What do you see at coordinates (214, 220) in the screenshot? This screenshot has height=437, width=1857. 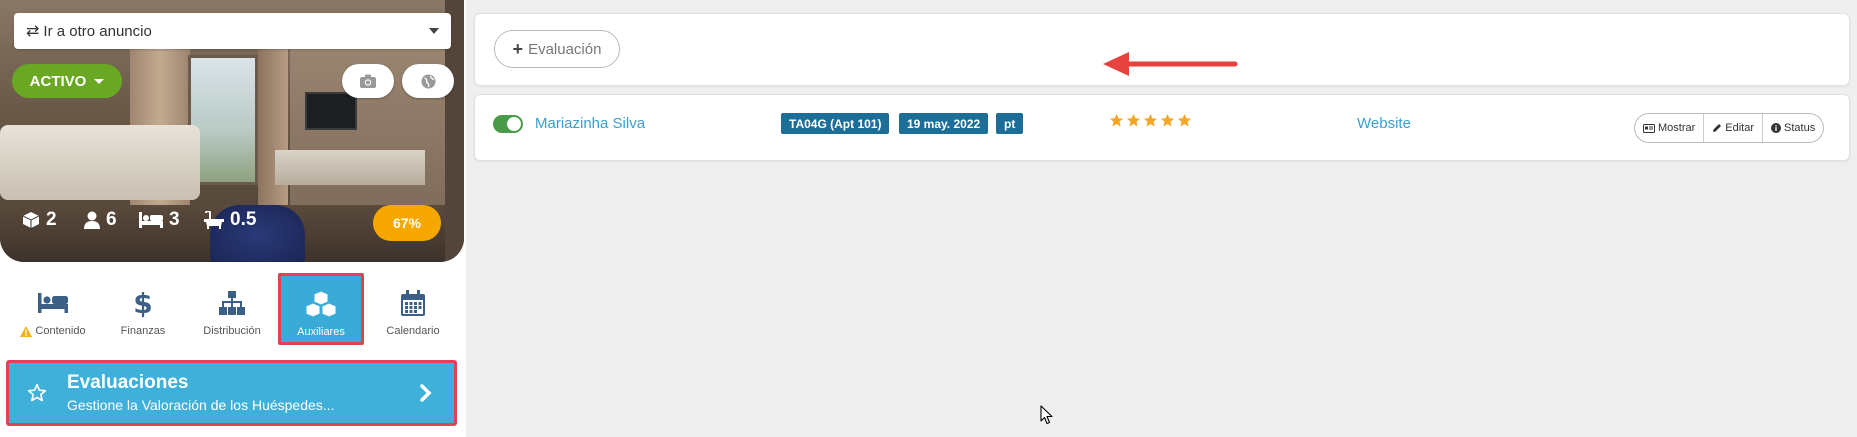 I see `bath-icon` at bounding box center [214, 220].